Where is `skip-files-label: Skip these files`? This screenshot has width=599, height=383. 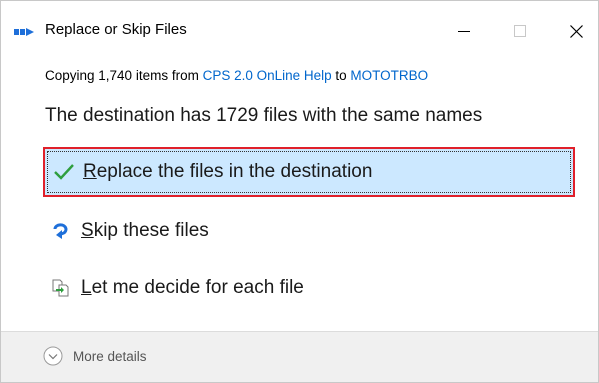
skip-files-label: Skip these files is located at coordinates (145, 230).